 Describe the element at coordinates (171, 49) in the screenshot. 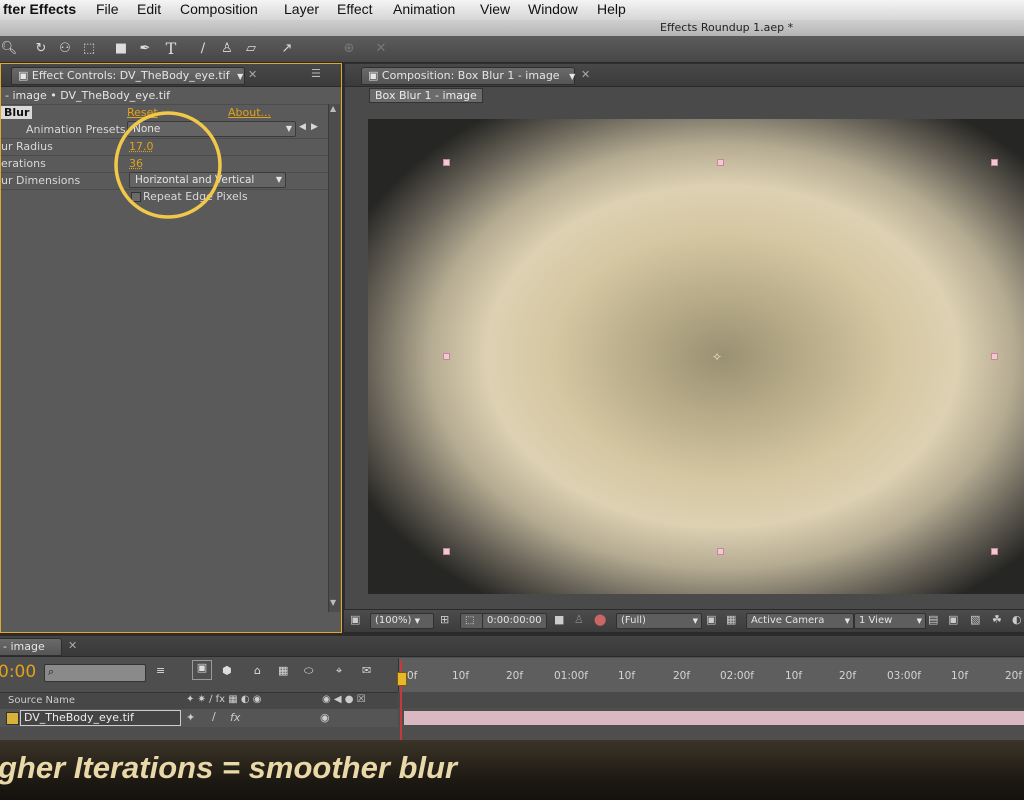

I see `type-icon: T` at that location.